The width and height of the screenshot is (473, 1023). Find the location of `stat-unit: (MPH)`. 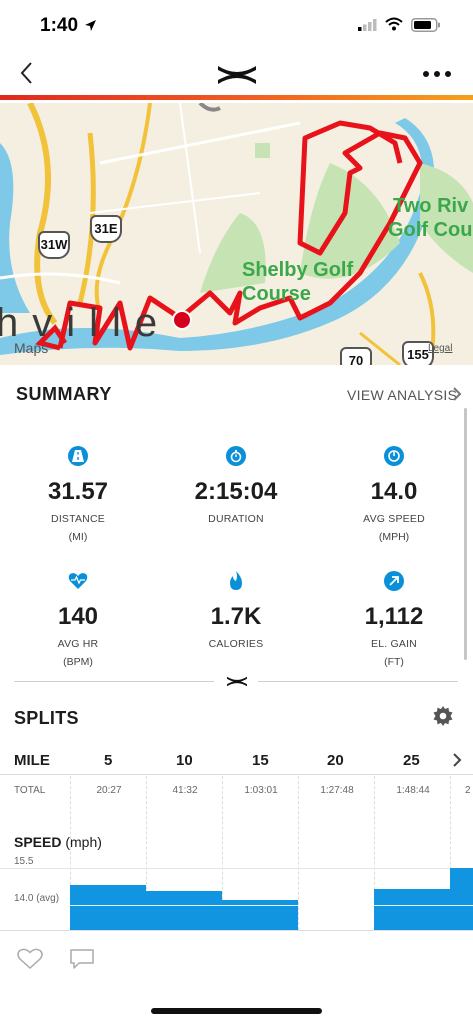

stat-unit: (MPH) is located at coordinates (394, 537).